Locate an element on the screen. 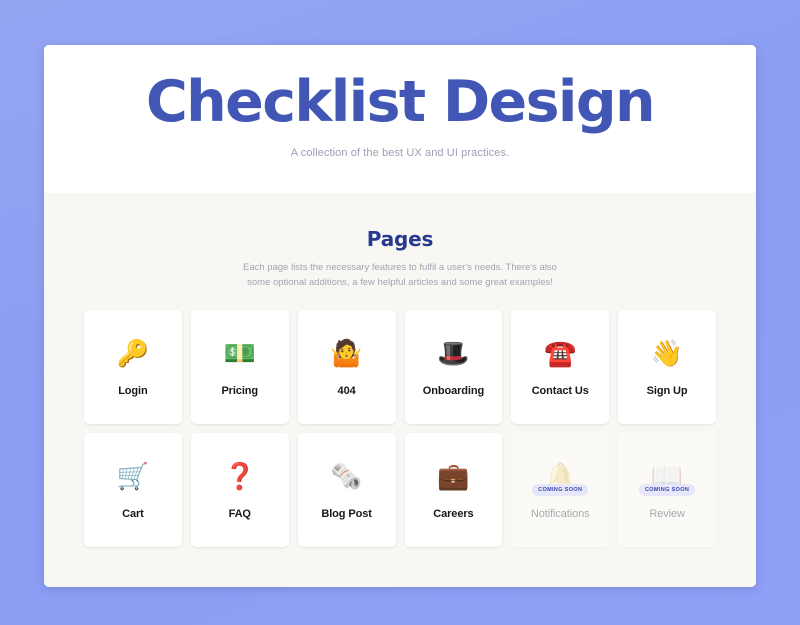 The width and height of the screenshot is (800, 625). question-mark-icon: ❓ is located at coordinates (239, 477).